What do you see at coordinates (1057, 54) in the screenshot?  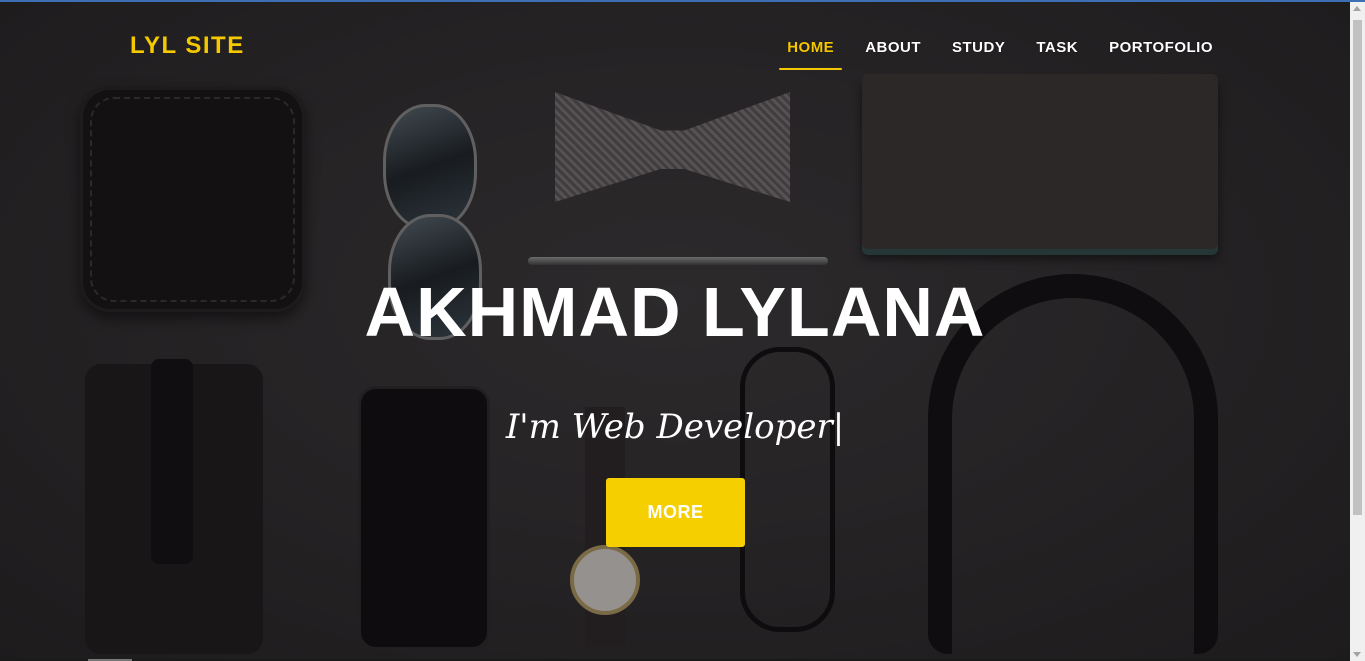 I see `nav-item-task: TASK` at bounding box center [1057, 54].